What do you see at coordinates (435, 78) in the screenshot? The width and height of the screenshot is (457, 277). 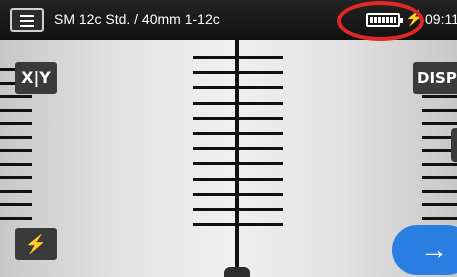 I see `display-button: DISP` at bounding box center [435, 78].